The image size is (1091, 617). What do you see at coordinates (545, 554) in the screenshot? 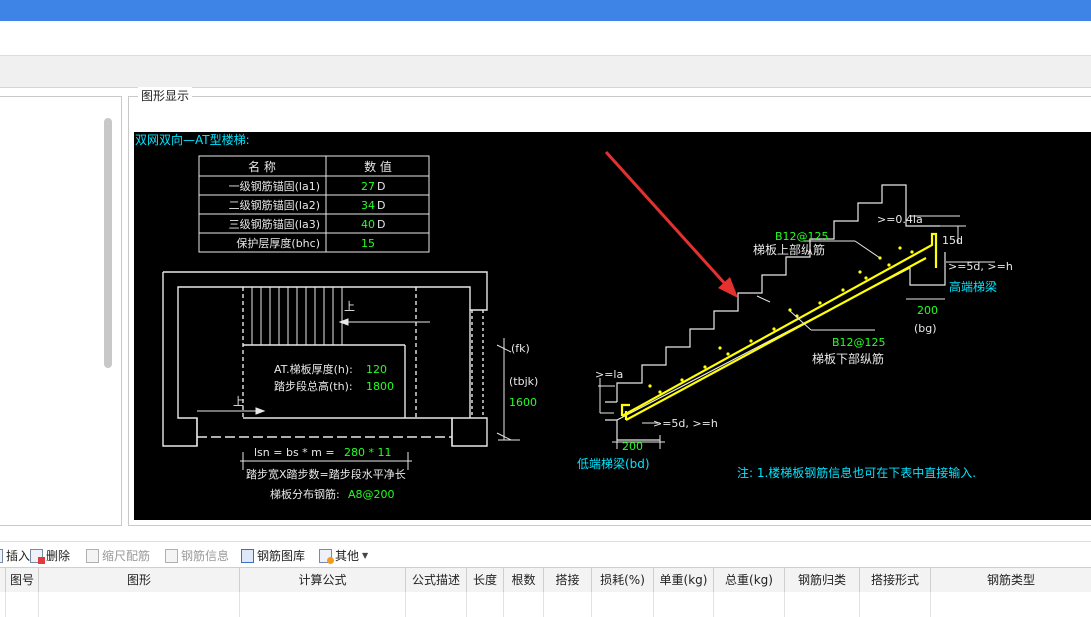
I see `rebar-toolbar: 插入 删除 缩尺配筋 钢筋信息 钢筋图库 其他 ▼` at bounding box center [545, 554].